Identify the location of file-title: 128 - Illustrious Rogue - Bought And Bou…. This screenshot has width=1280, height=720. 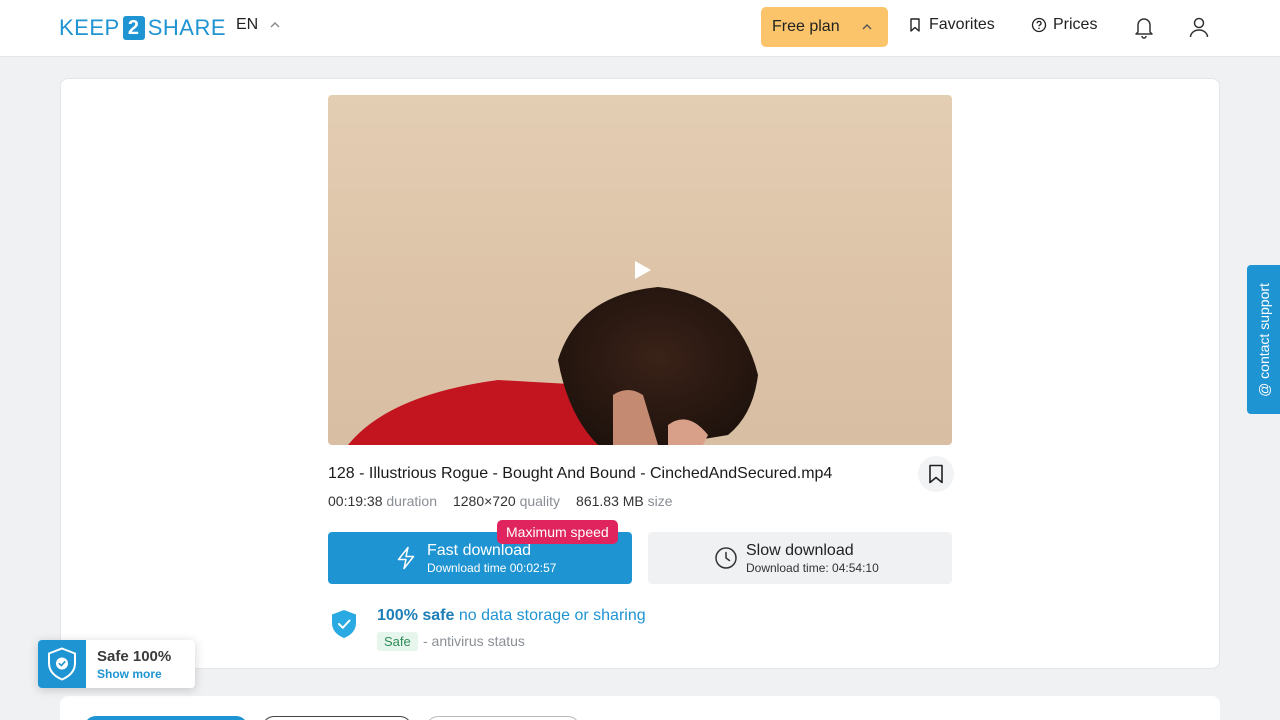
(580, 473).